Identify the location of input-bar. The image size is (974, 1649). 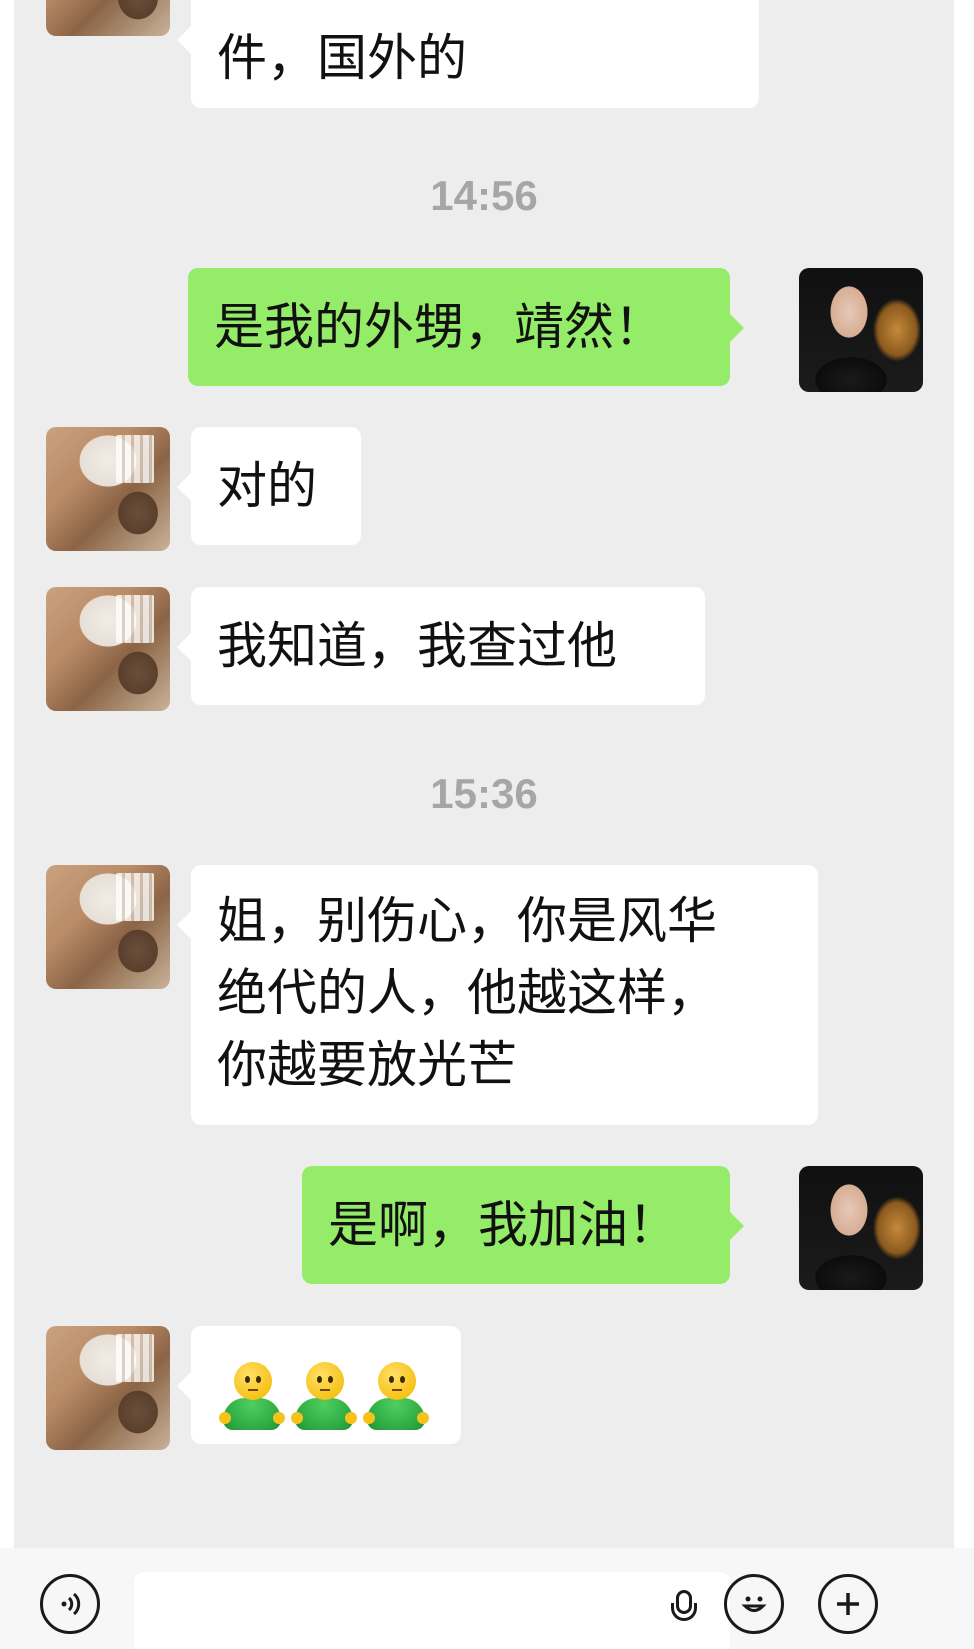
(487, 1598).